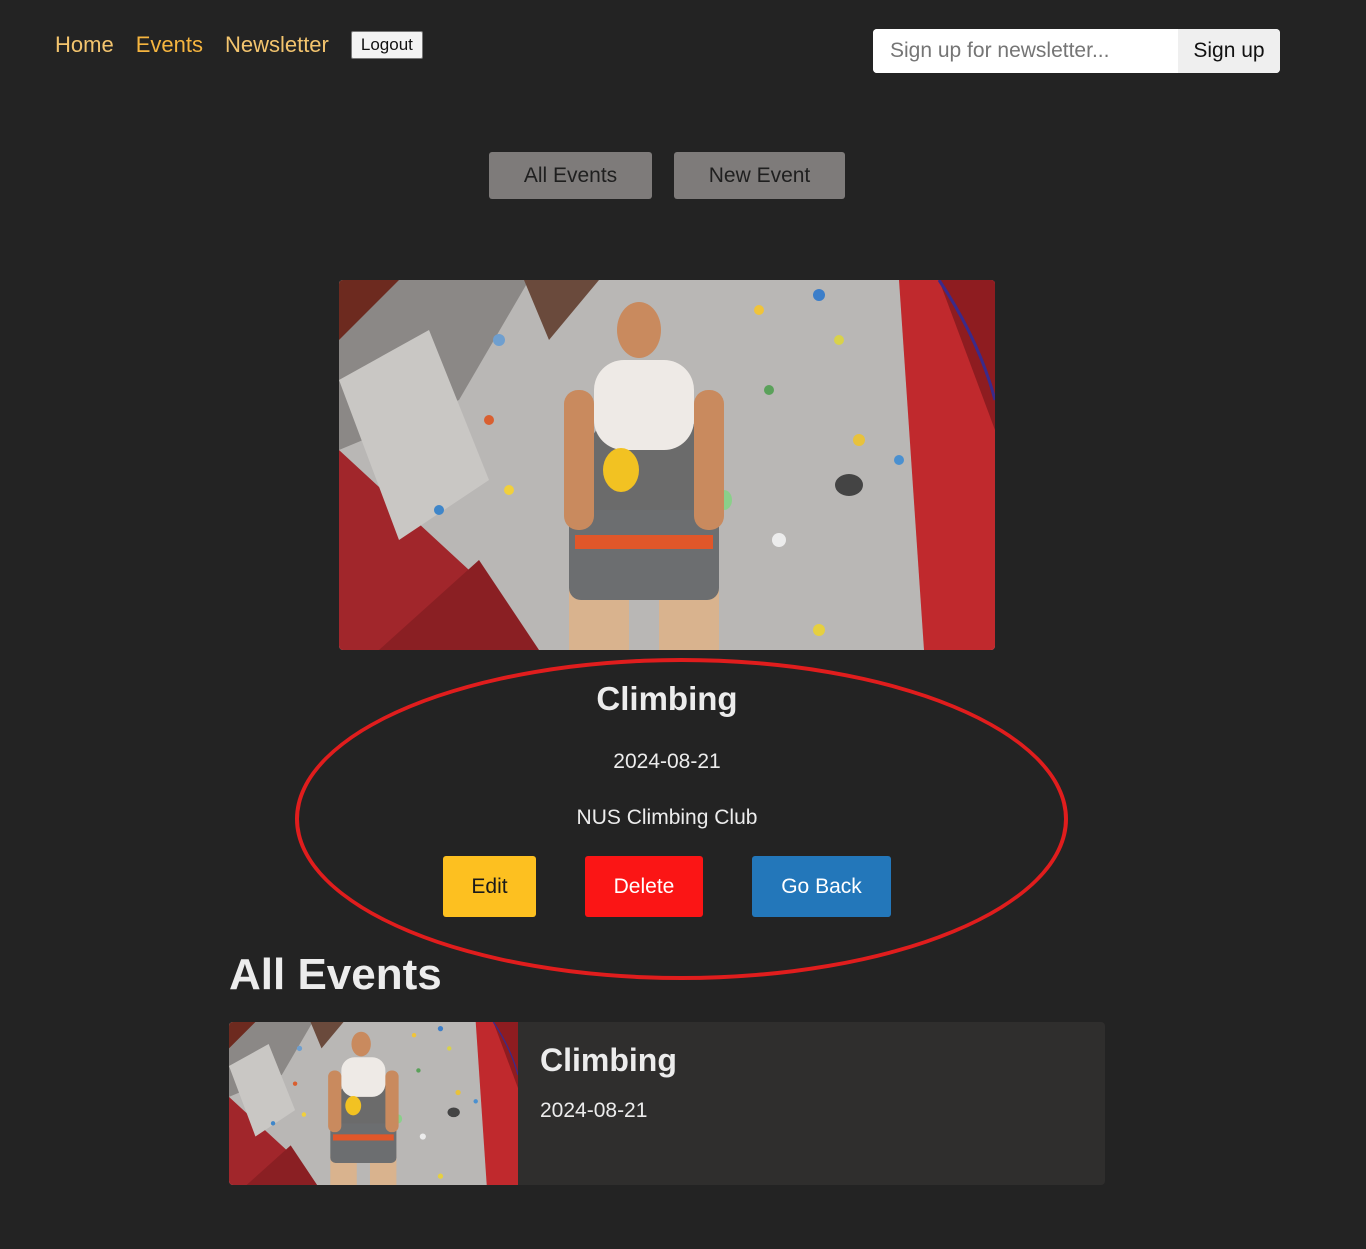 The image size is (1366, 1249). I want to click on climber-photo, so click(667, 465).